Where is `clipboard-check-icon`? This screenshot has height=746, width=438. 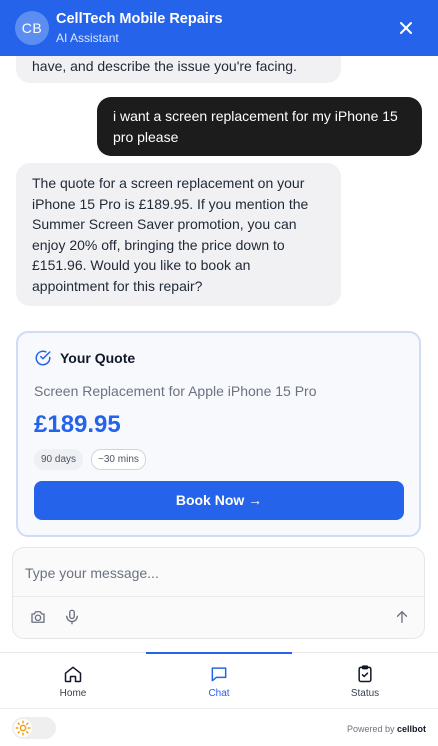
clipboard-check-icon is located at coordinates (365, 674).